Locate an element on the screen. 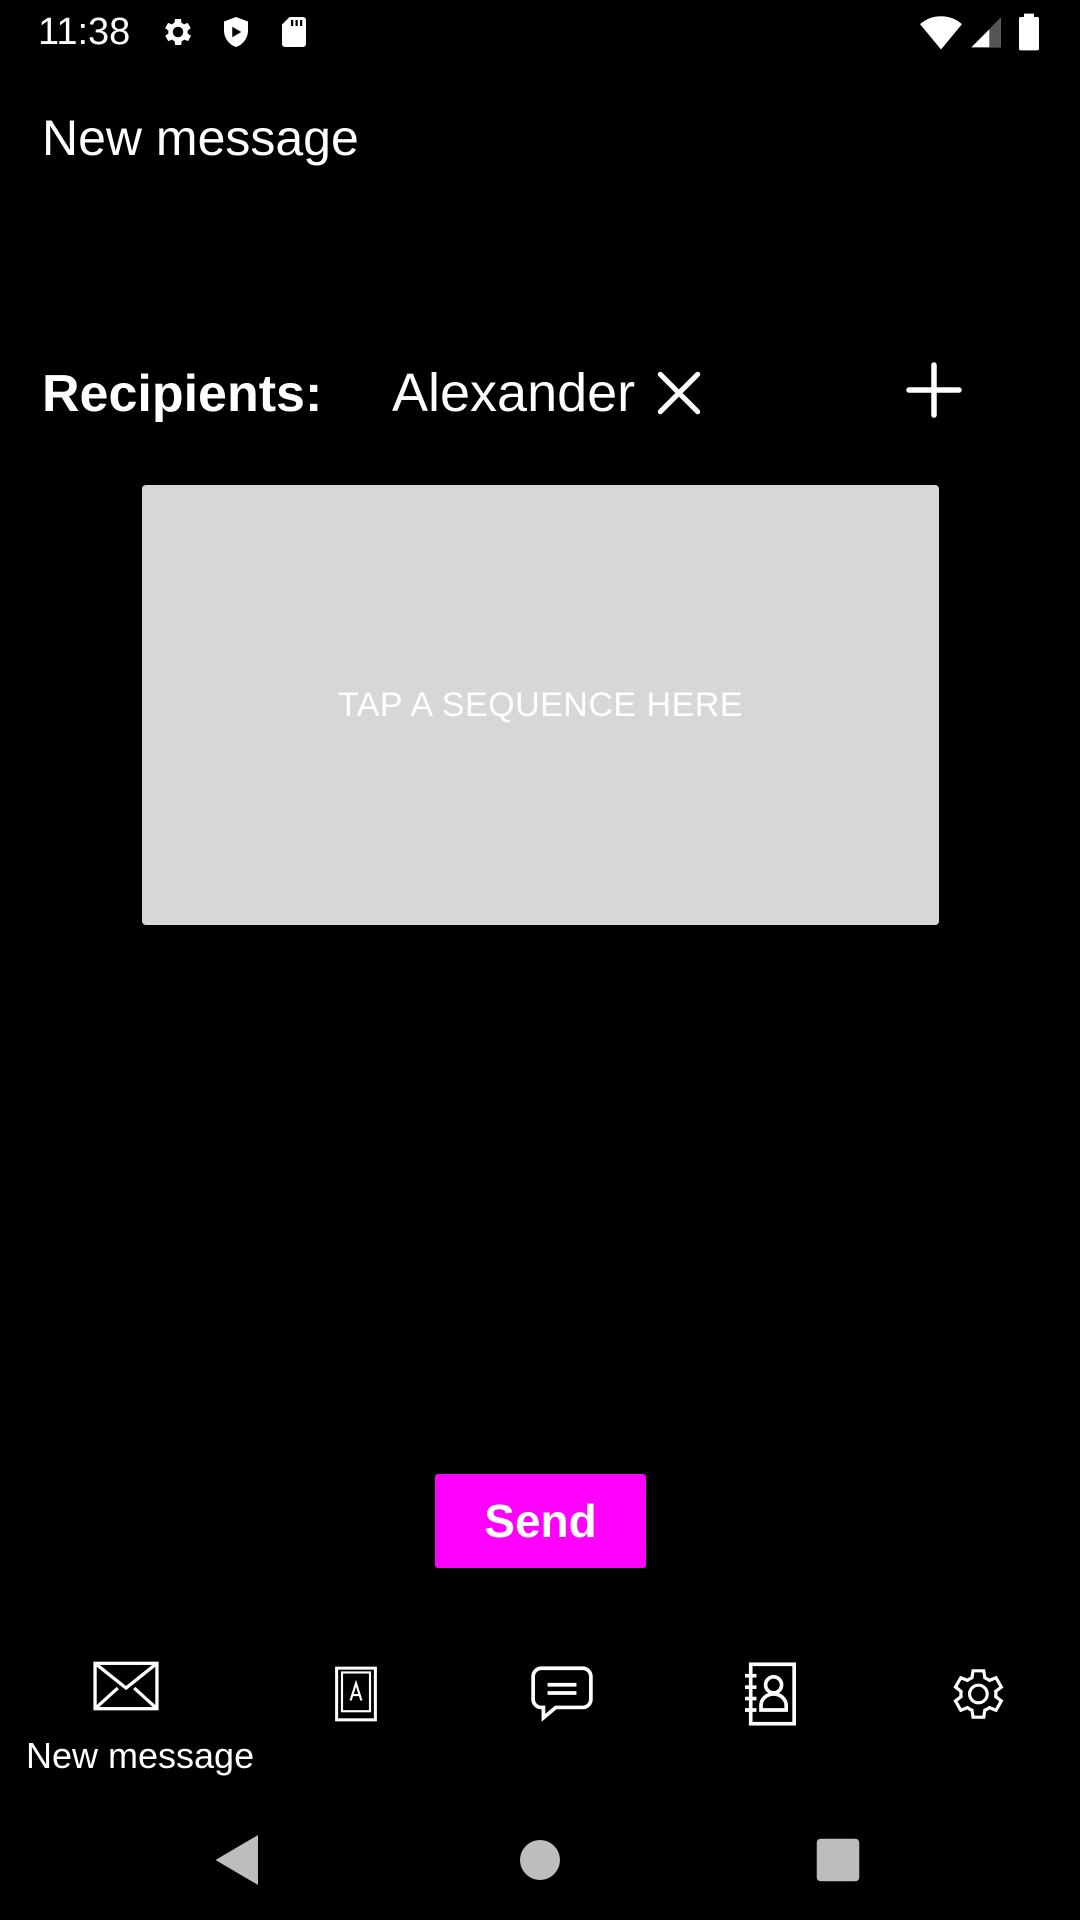  add-recipient-button is located at coordinates (934, 390).